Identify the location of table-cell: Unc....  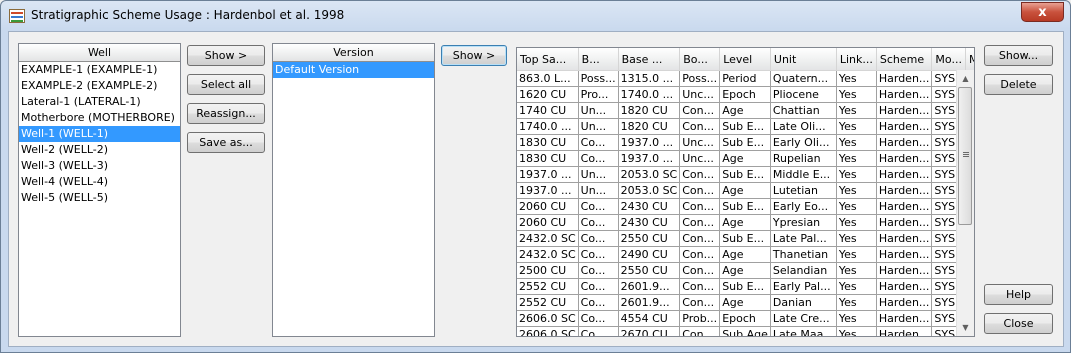
(700, 142).